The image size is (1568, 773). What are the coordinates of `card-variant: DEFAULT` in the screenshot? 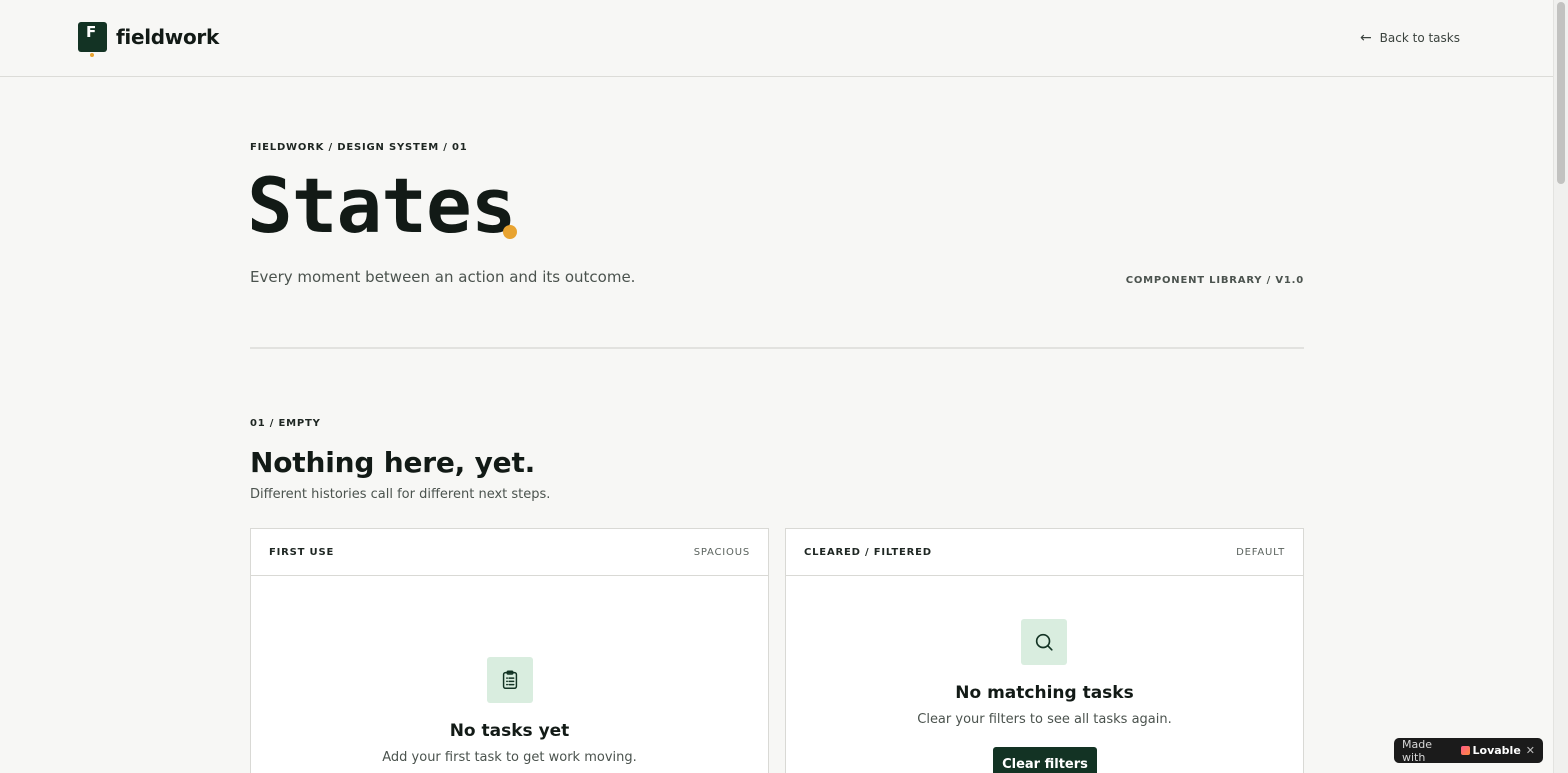 It's located at (1260, 552).